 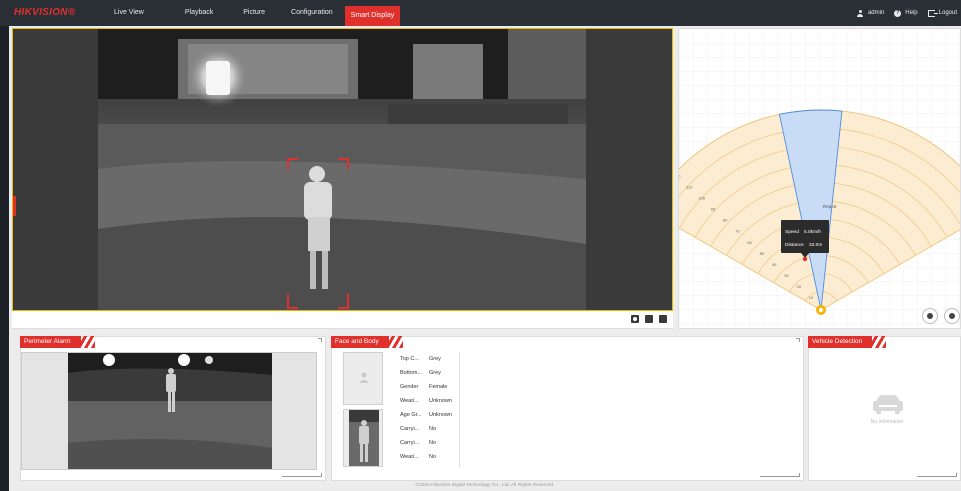 I want to click on radar-range-label: 30, so click(x=786, y=275).